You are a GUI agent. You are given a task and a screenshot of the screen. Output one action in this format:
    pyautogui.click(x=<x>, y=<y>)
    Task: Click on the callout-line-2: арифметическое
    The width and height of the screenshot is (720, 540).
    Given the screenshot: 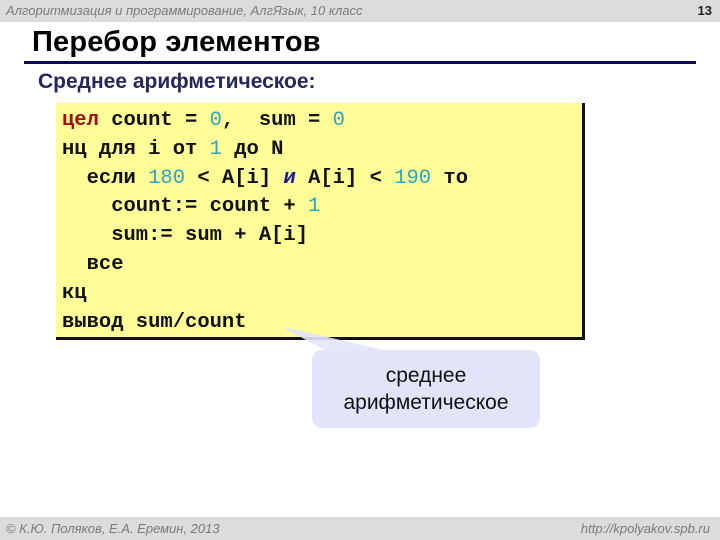 What is the action you would take?
    pyautogui.click(x=426, y=402)
    